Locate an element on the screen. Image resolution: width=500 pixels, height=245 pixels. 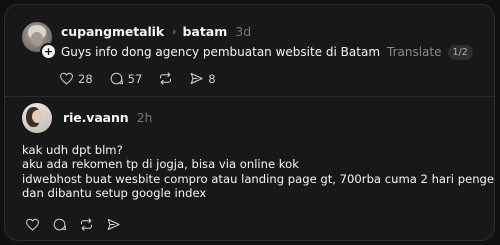
share-button: 8 is located at coordinates (202, 78).